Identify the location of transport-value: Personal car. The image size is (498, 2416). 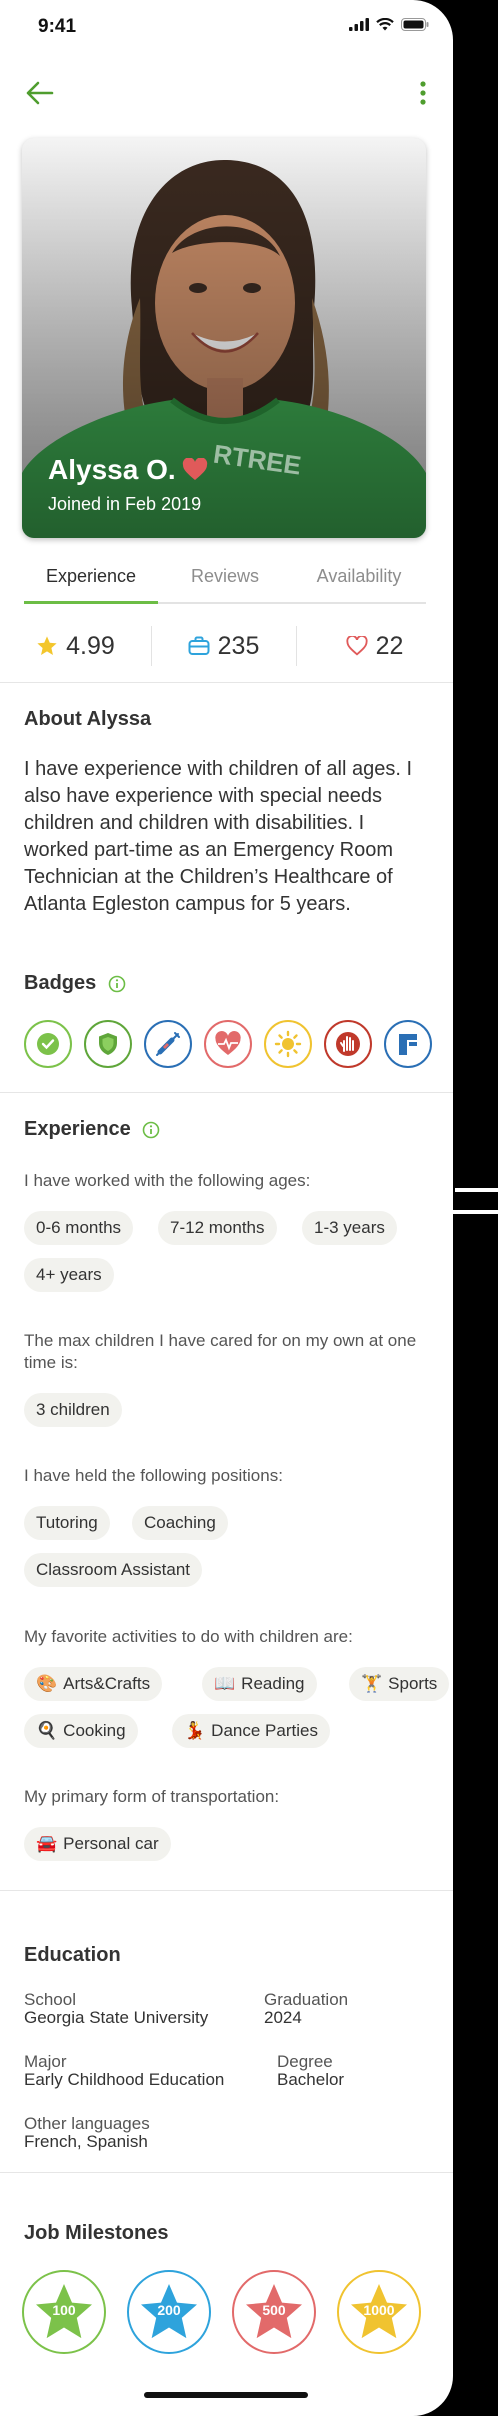
(111, 1843).